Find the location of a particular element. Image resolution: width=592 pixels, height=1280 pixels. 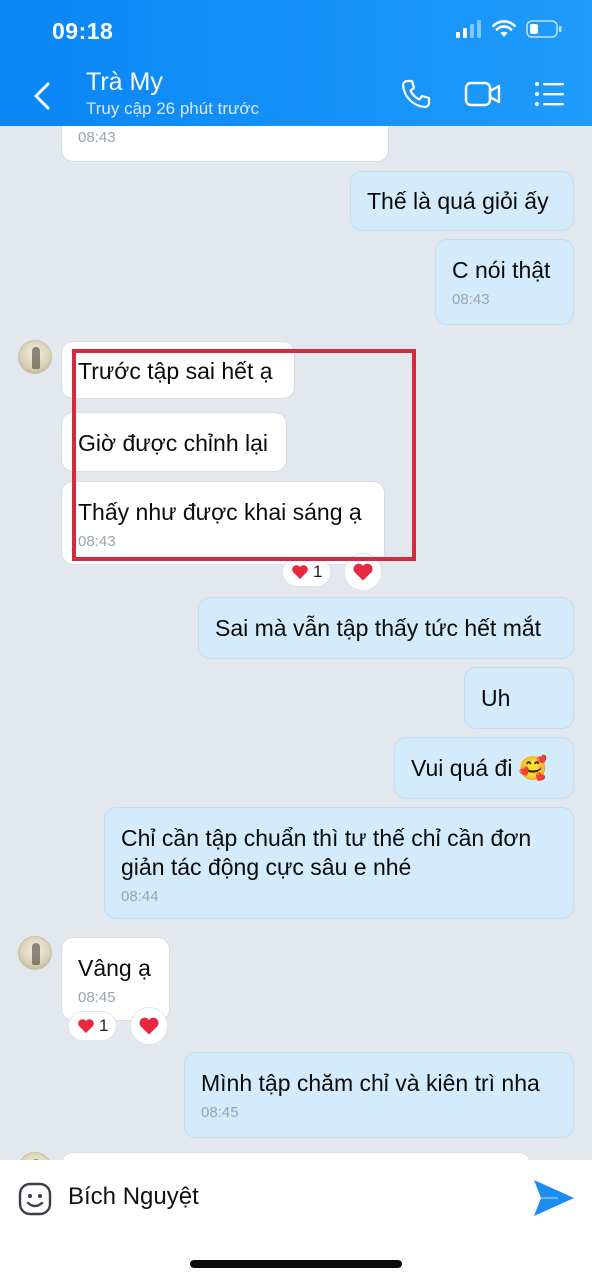

menu-list-icon is located at coordinates (550, 94).